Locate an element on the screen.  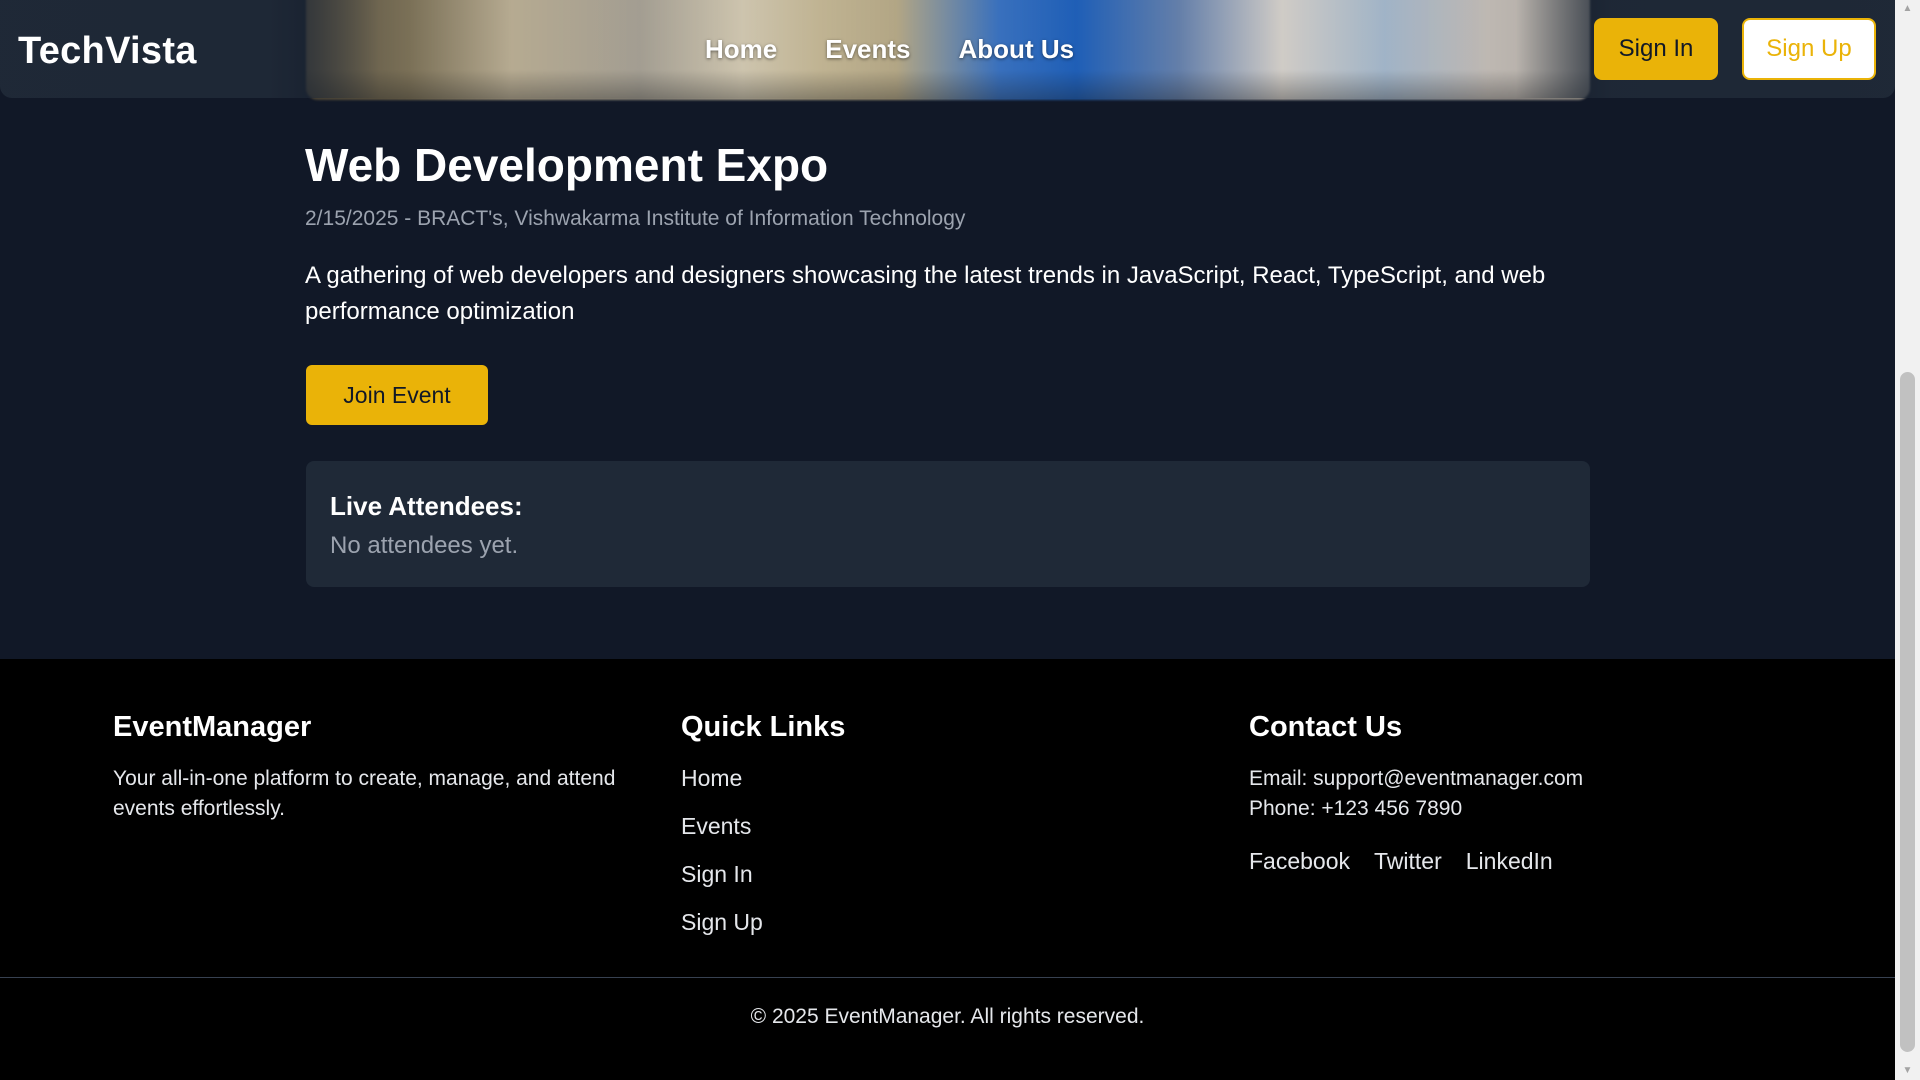
social-twitter-link: Twitter is located at coordinates (1408, 861).